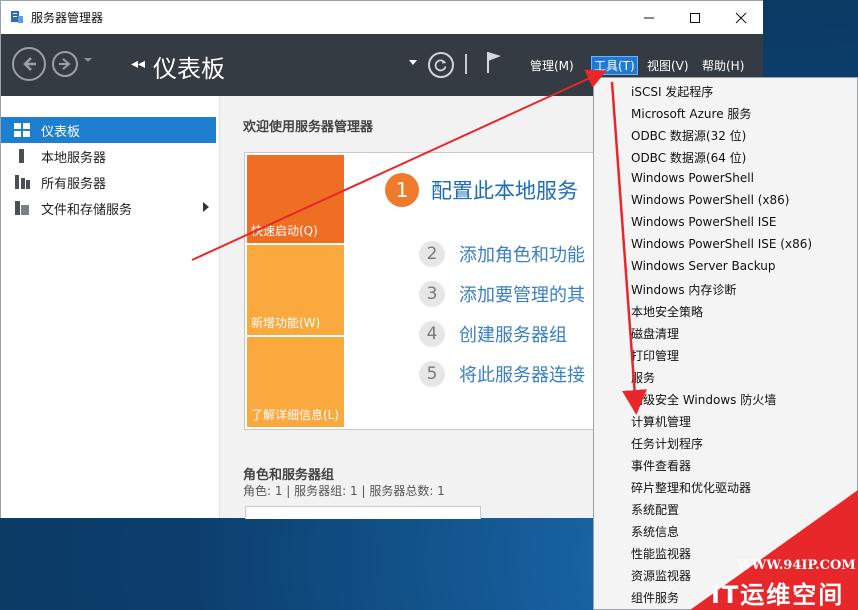  Describe the element at coordinates (778, 595) in the screenshot. I see `watermark-brand: IT运维空间` at that location.